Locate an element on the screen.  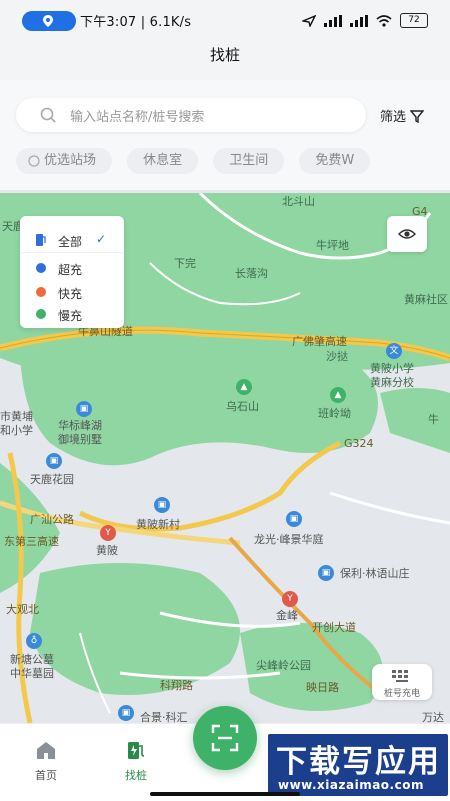
map-label: 中华墓园 is located at coordinates (32, 673).